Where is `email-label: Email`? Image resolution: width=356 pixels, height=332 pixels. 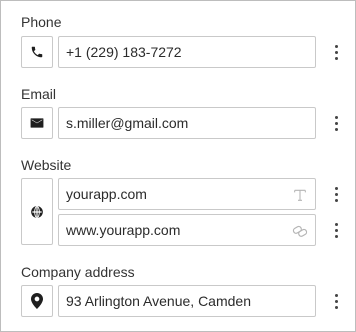 email-label: Email is located at coordinates (39, 94).